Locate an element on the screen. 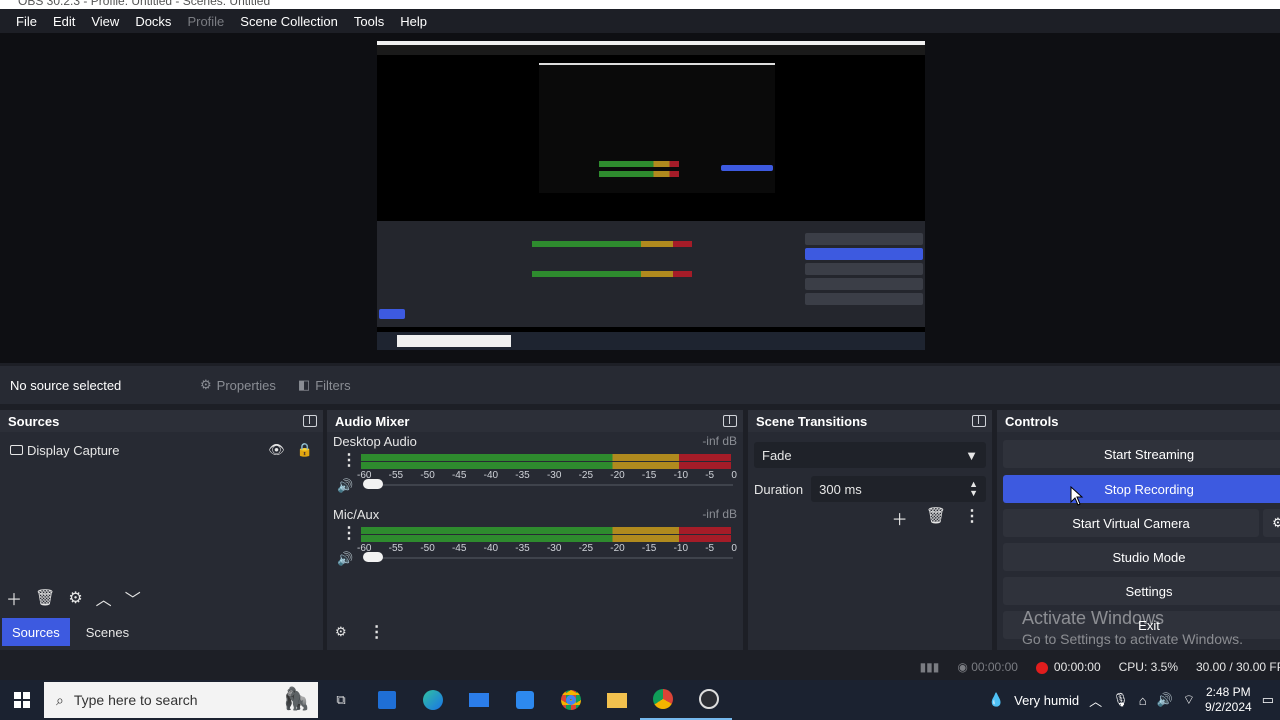 The image size is (1280, 720). windows-start-icon is located at coordinates (22, 700).